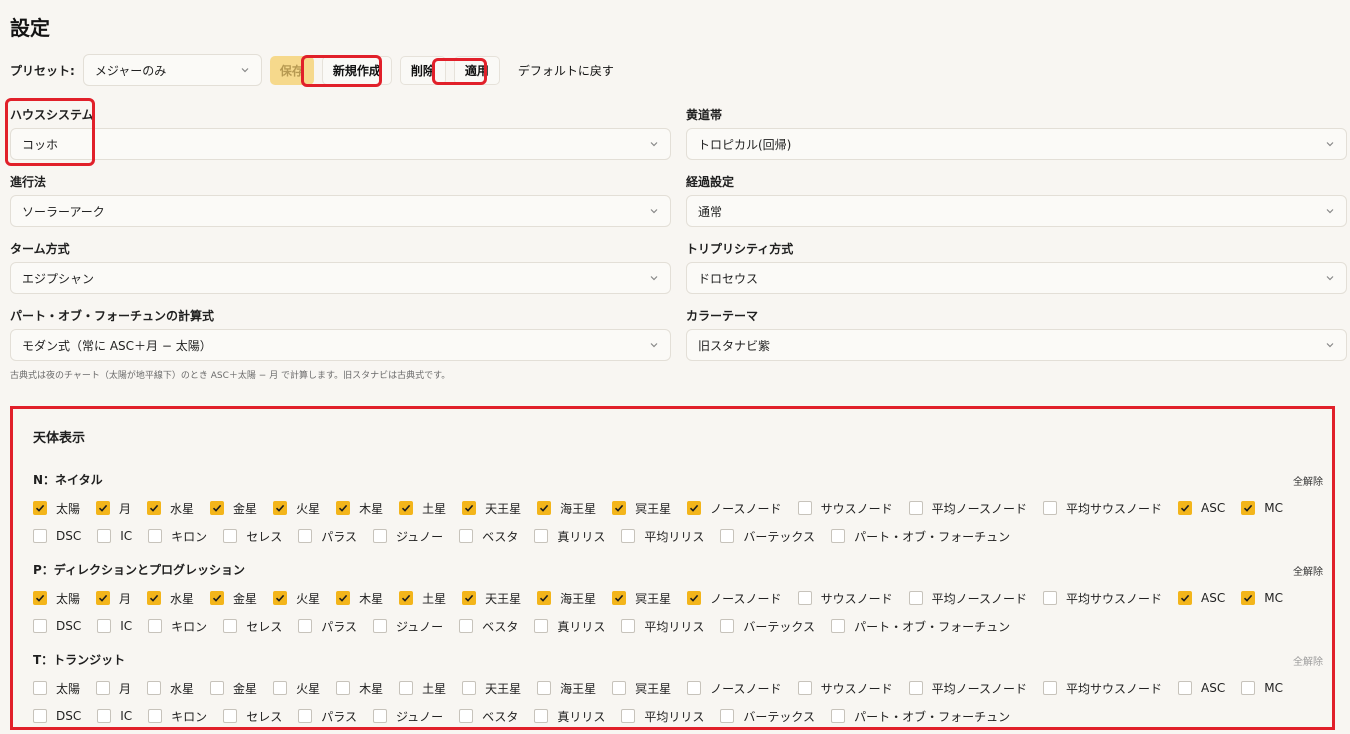 The height and width of the screenshot is (734, 1350). What do you see at coordinates (359, 688) in the screenshot?
I see `checkbox-item: 木星` at bounding box center [359, 688].